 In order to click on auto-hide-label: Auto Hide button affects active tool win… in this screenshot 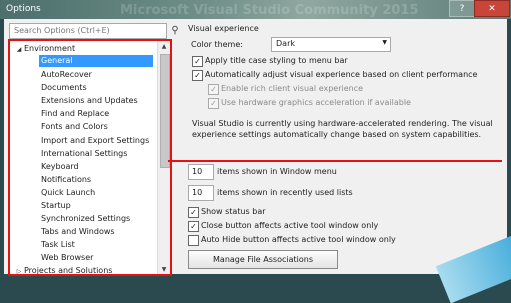, I will do `click(298, 239)`.